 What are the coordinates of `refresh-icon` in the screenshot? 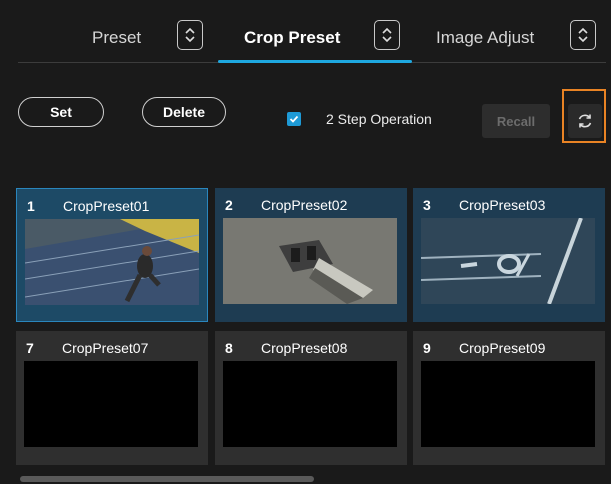 It's located at (585, 121).